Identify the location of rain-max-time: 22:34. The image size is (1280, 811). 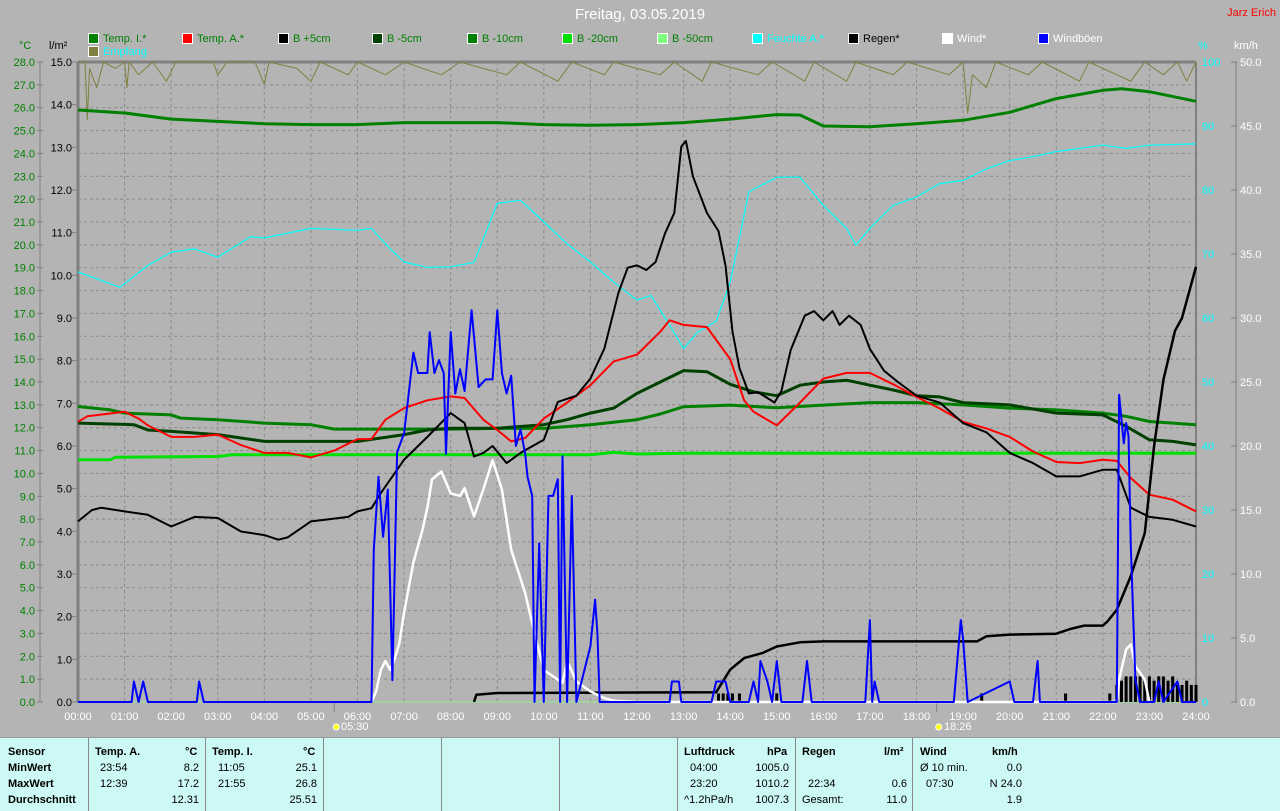
(822, 784).